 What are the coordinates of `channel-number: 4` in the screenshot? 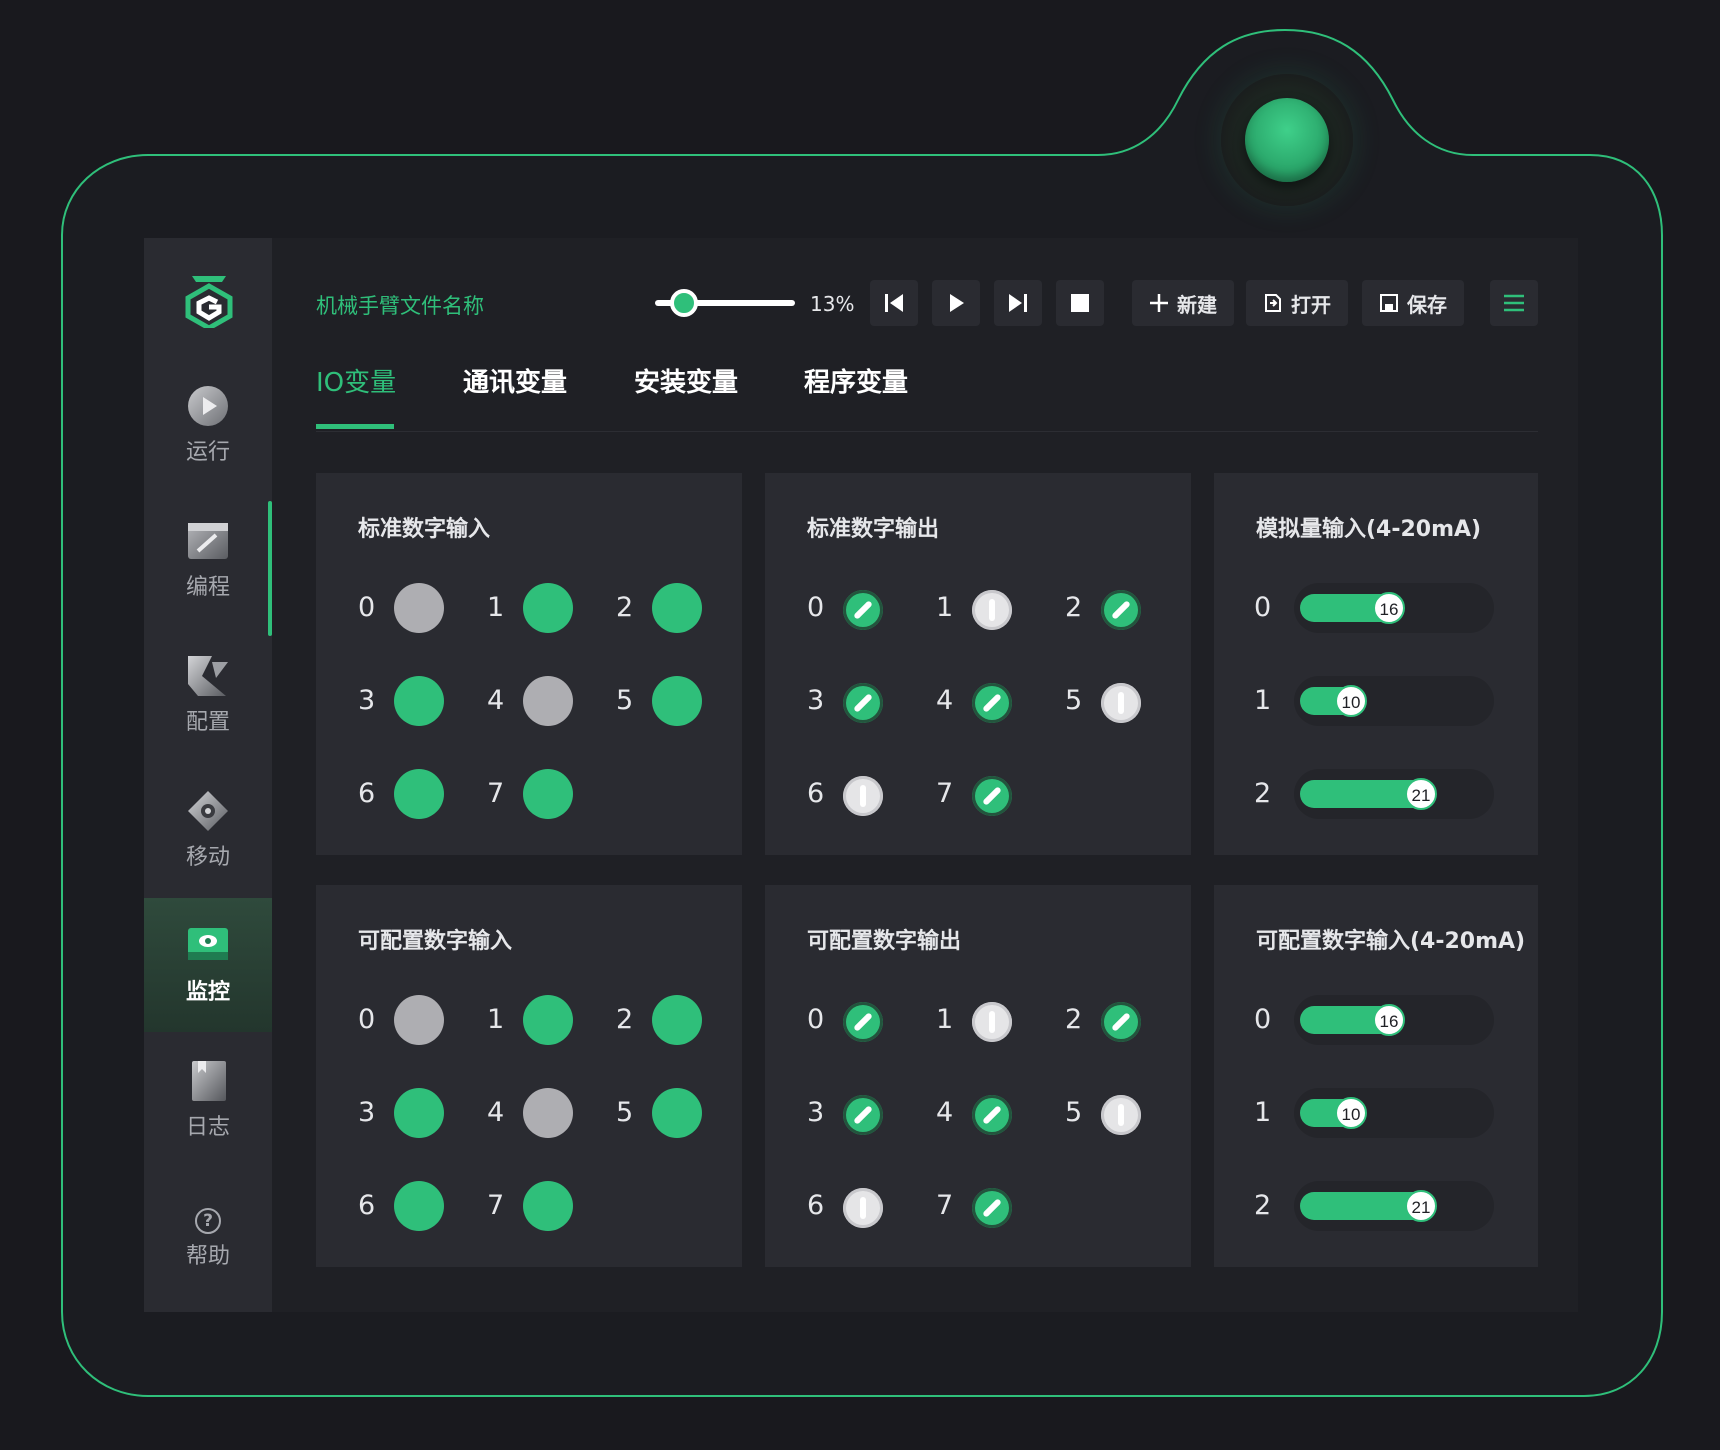 It's located at (496, 1112).